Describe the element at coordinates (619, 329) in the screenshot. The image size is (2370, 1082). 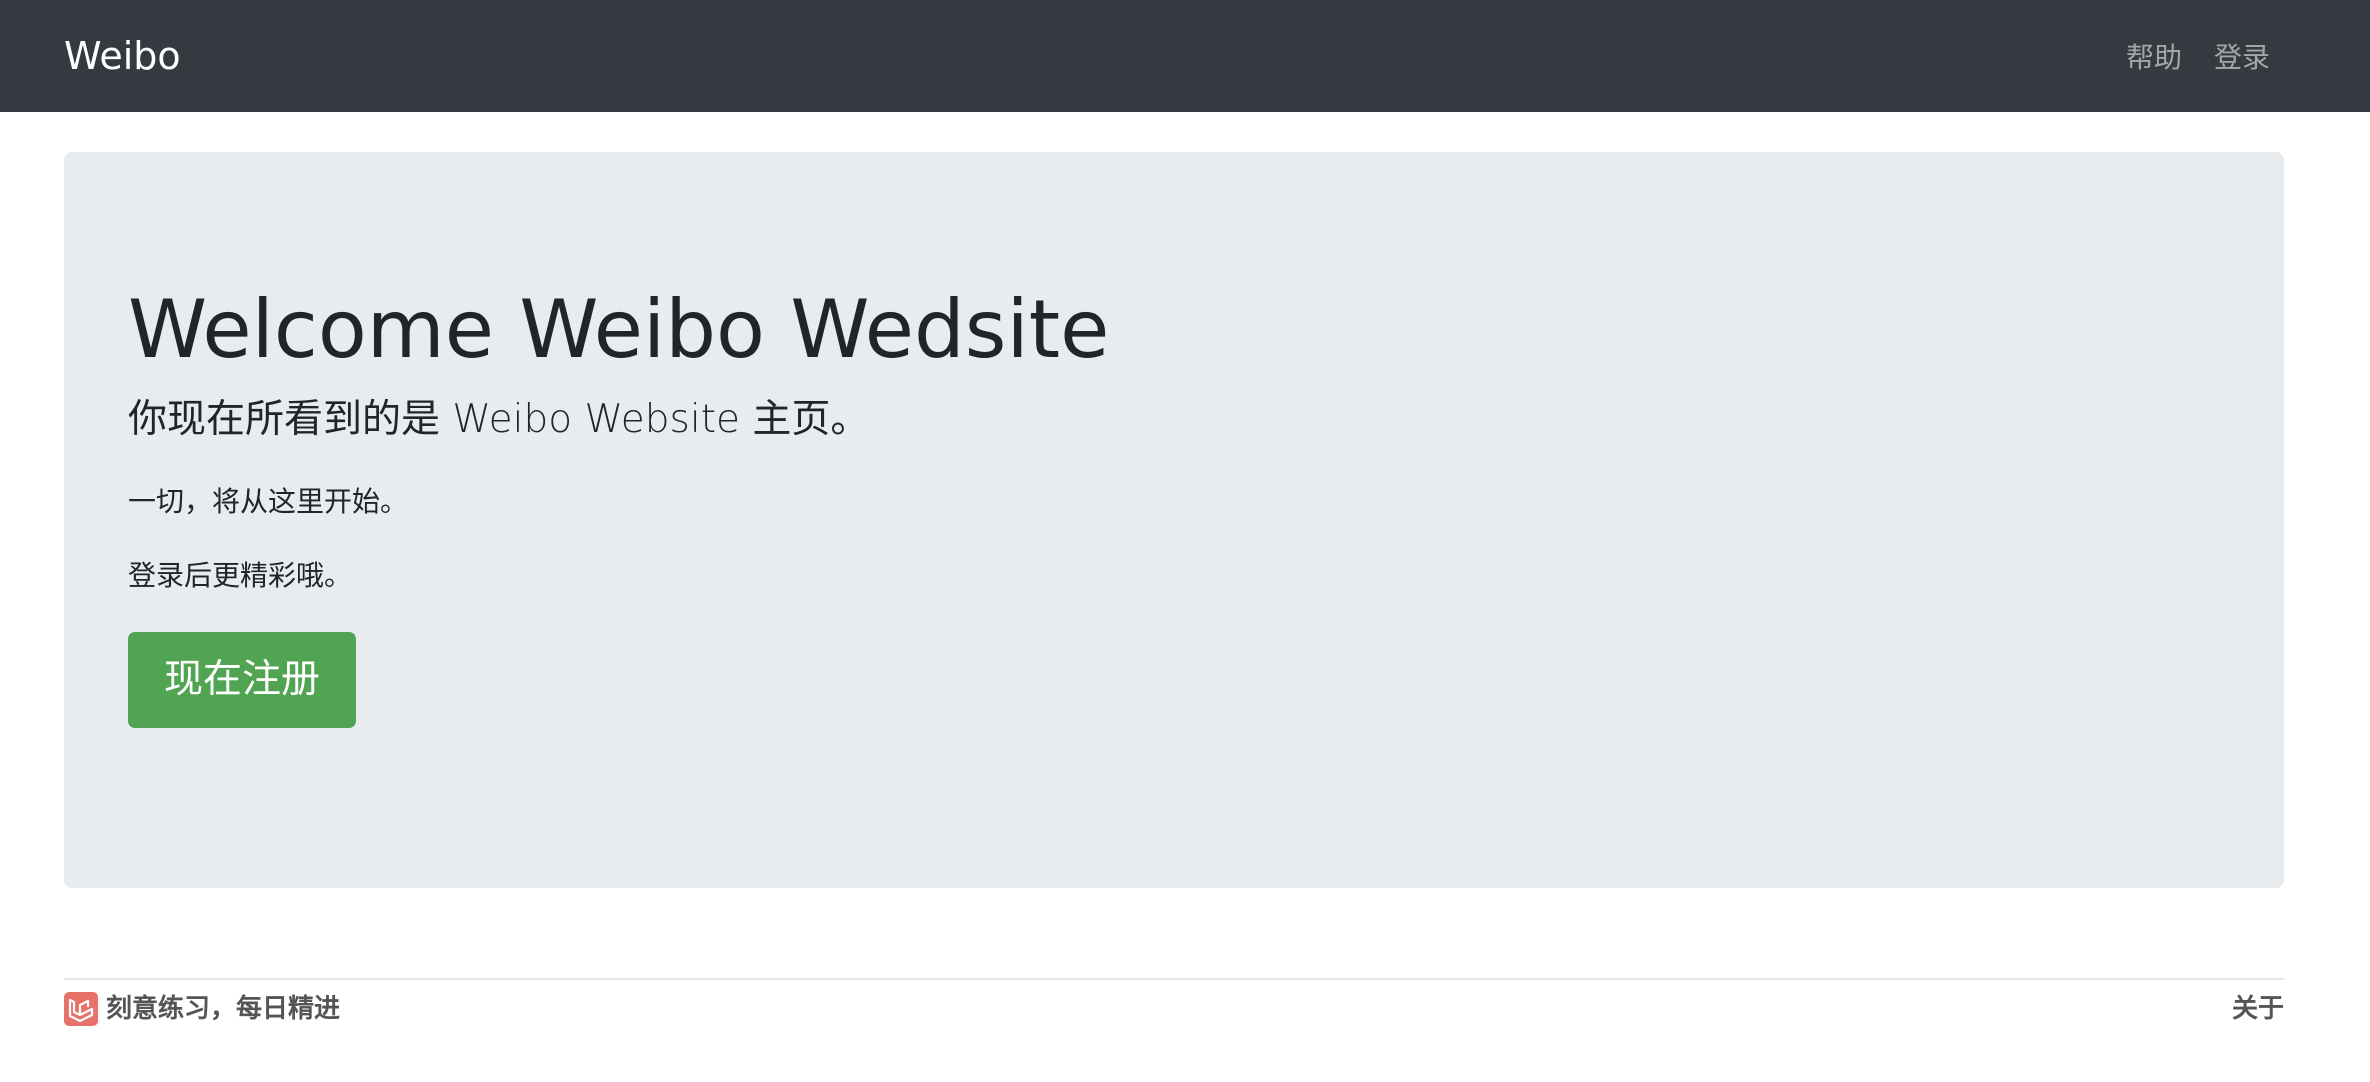
I see `hero-title: Welcome Weibo Wedsite` at that location.